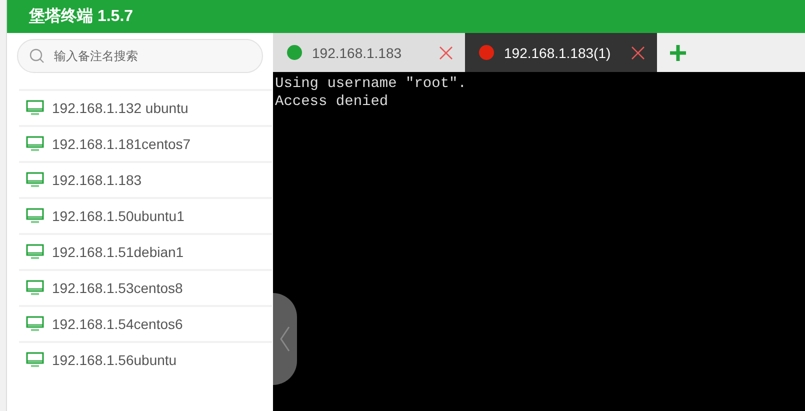  What do you see at coordinates (37, 56) in the screenshot?
I see `search-icon` at bounding box center [37, 56].